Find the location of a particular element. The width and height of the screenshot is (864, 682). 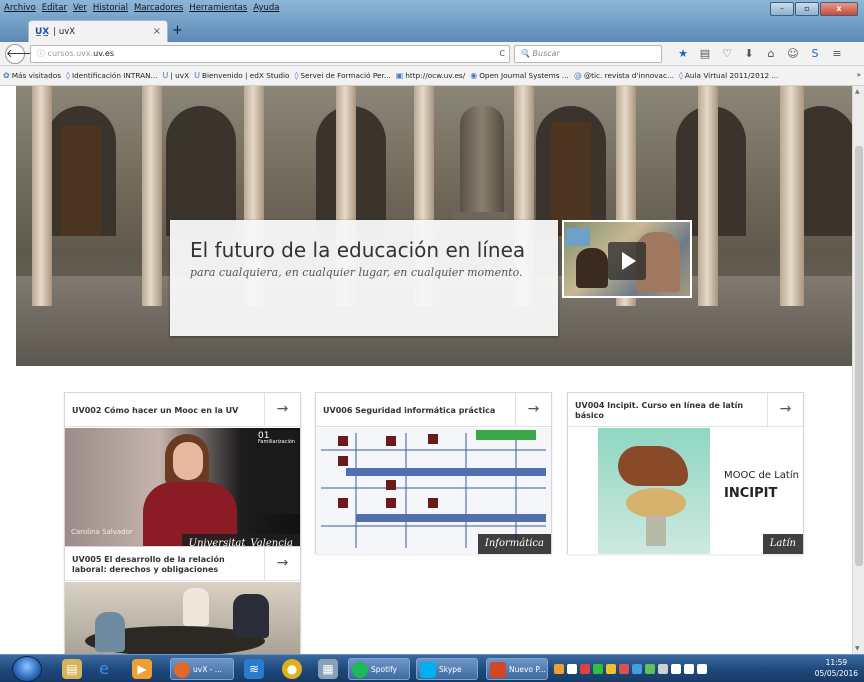

media-player-icon: ▶ is located at coordinates (142, 669).